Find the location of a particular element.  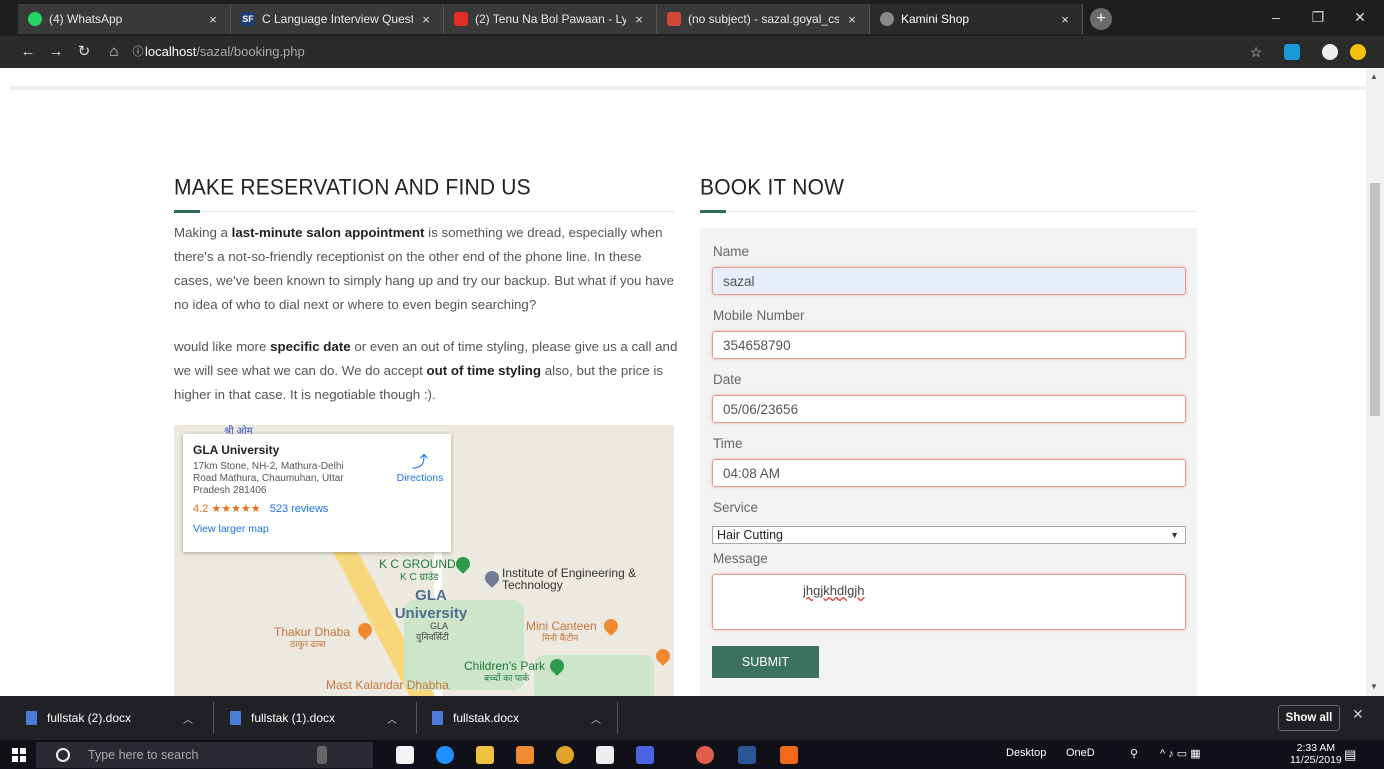

close-icon: ✕ is located at coordinates (1358, 714).